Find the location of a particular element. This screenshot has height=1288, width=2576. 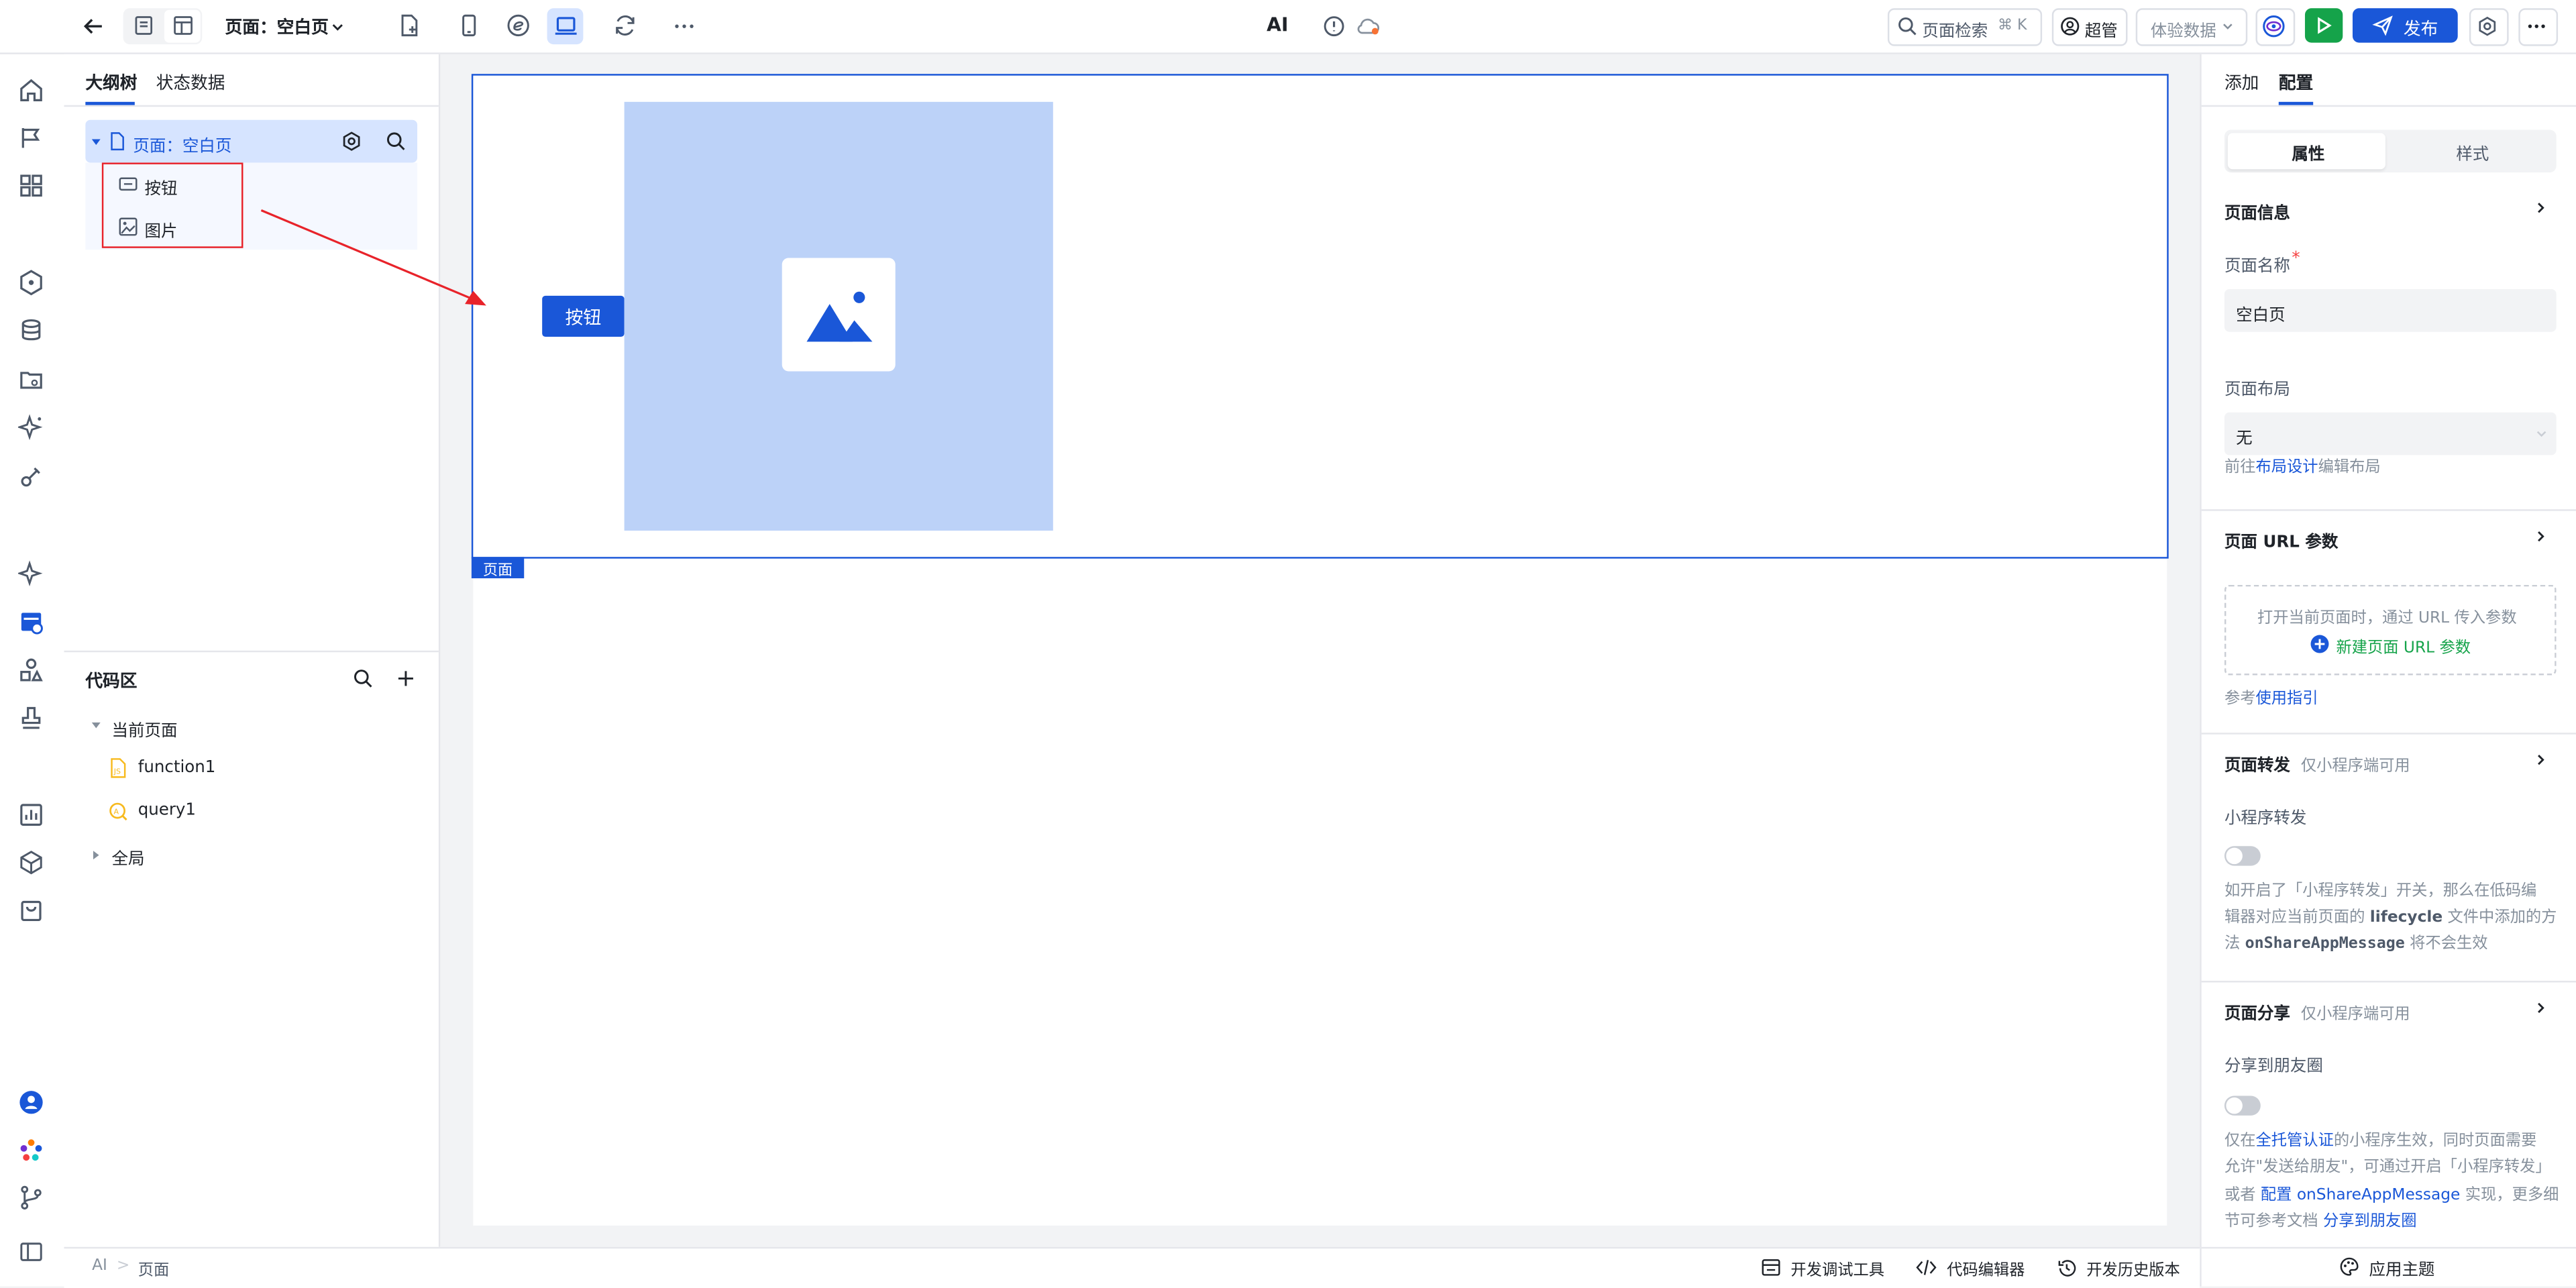

share-desc-1: 仅在全托管认证的小程序生效，同时页面需要 is located at coordinates (2380, 1141).